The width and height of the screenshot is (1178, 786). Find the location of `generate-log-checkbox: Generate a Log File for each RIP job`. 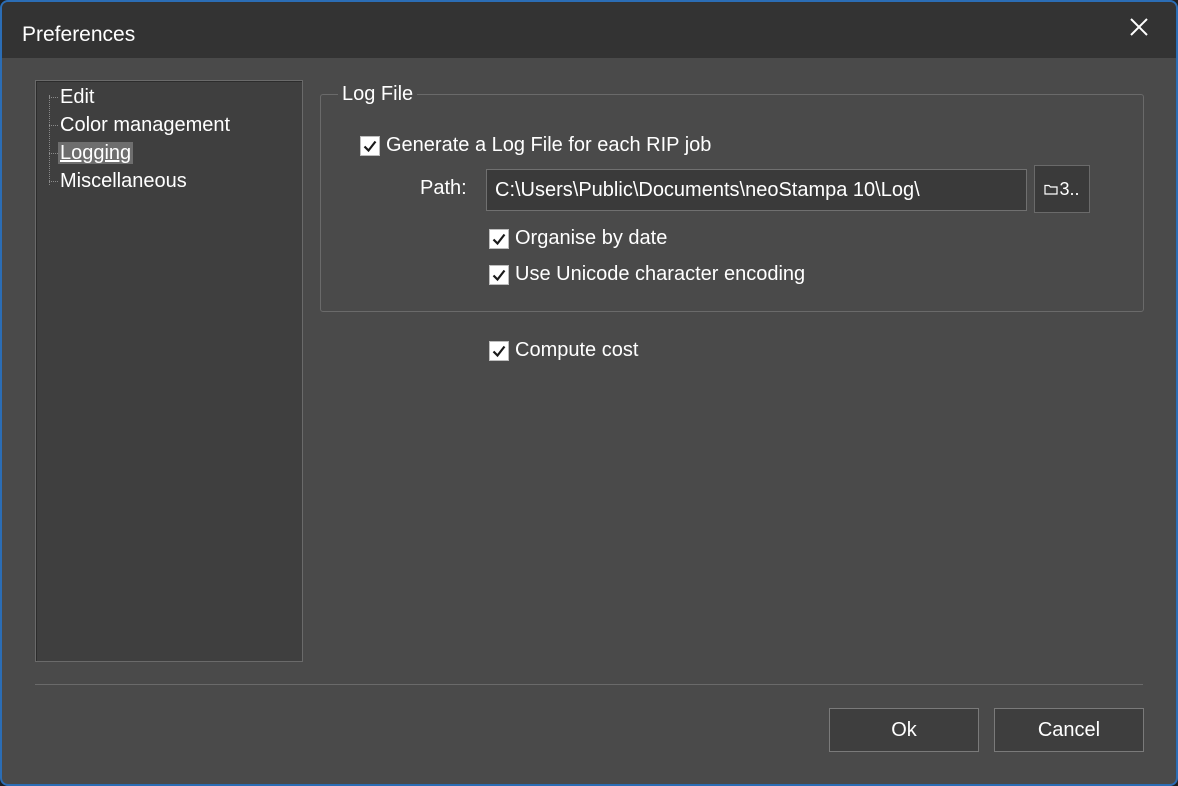

generate-log-checkbox: Generate a Log File for each RIP job is located at coordinates (535, 145).